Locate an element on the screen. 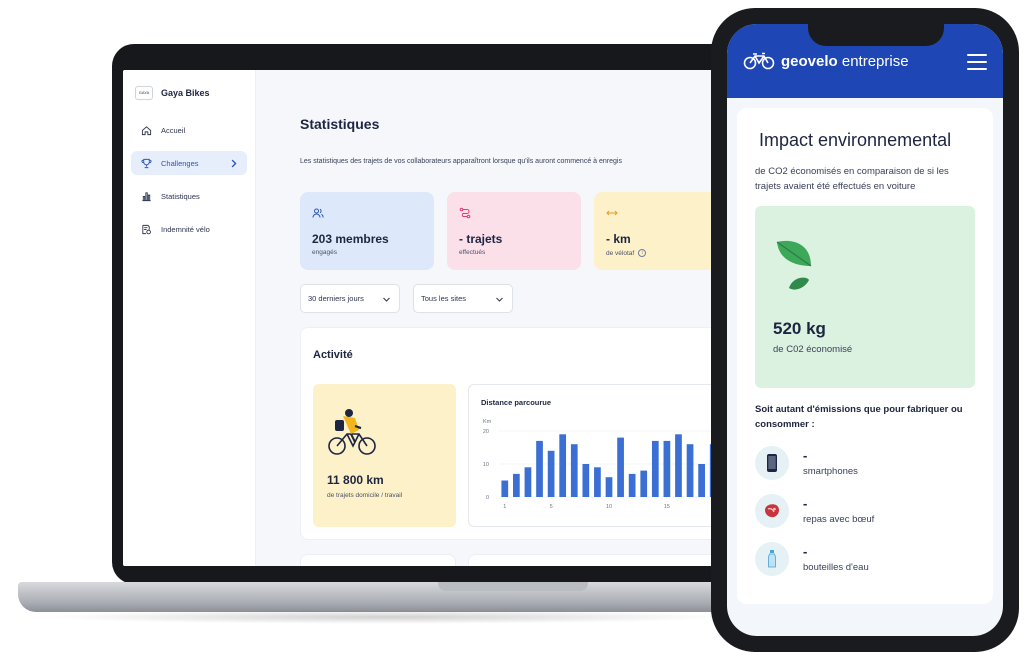  x-tick-label: 5 is located at coordinates (551, 507).